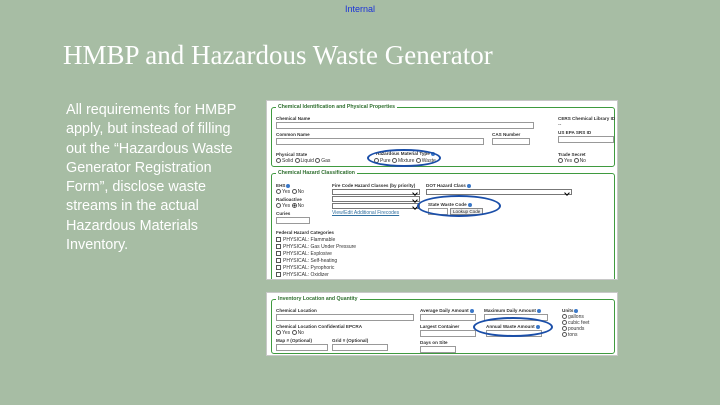 Image resolution: width=720 pixels, height=405 pixels. Describe the element at coordinates (360, 9) in the screenshot. I see `classification-label: Internal` at that location.